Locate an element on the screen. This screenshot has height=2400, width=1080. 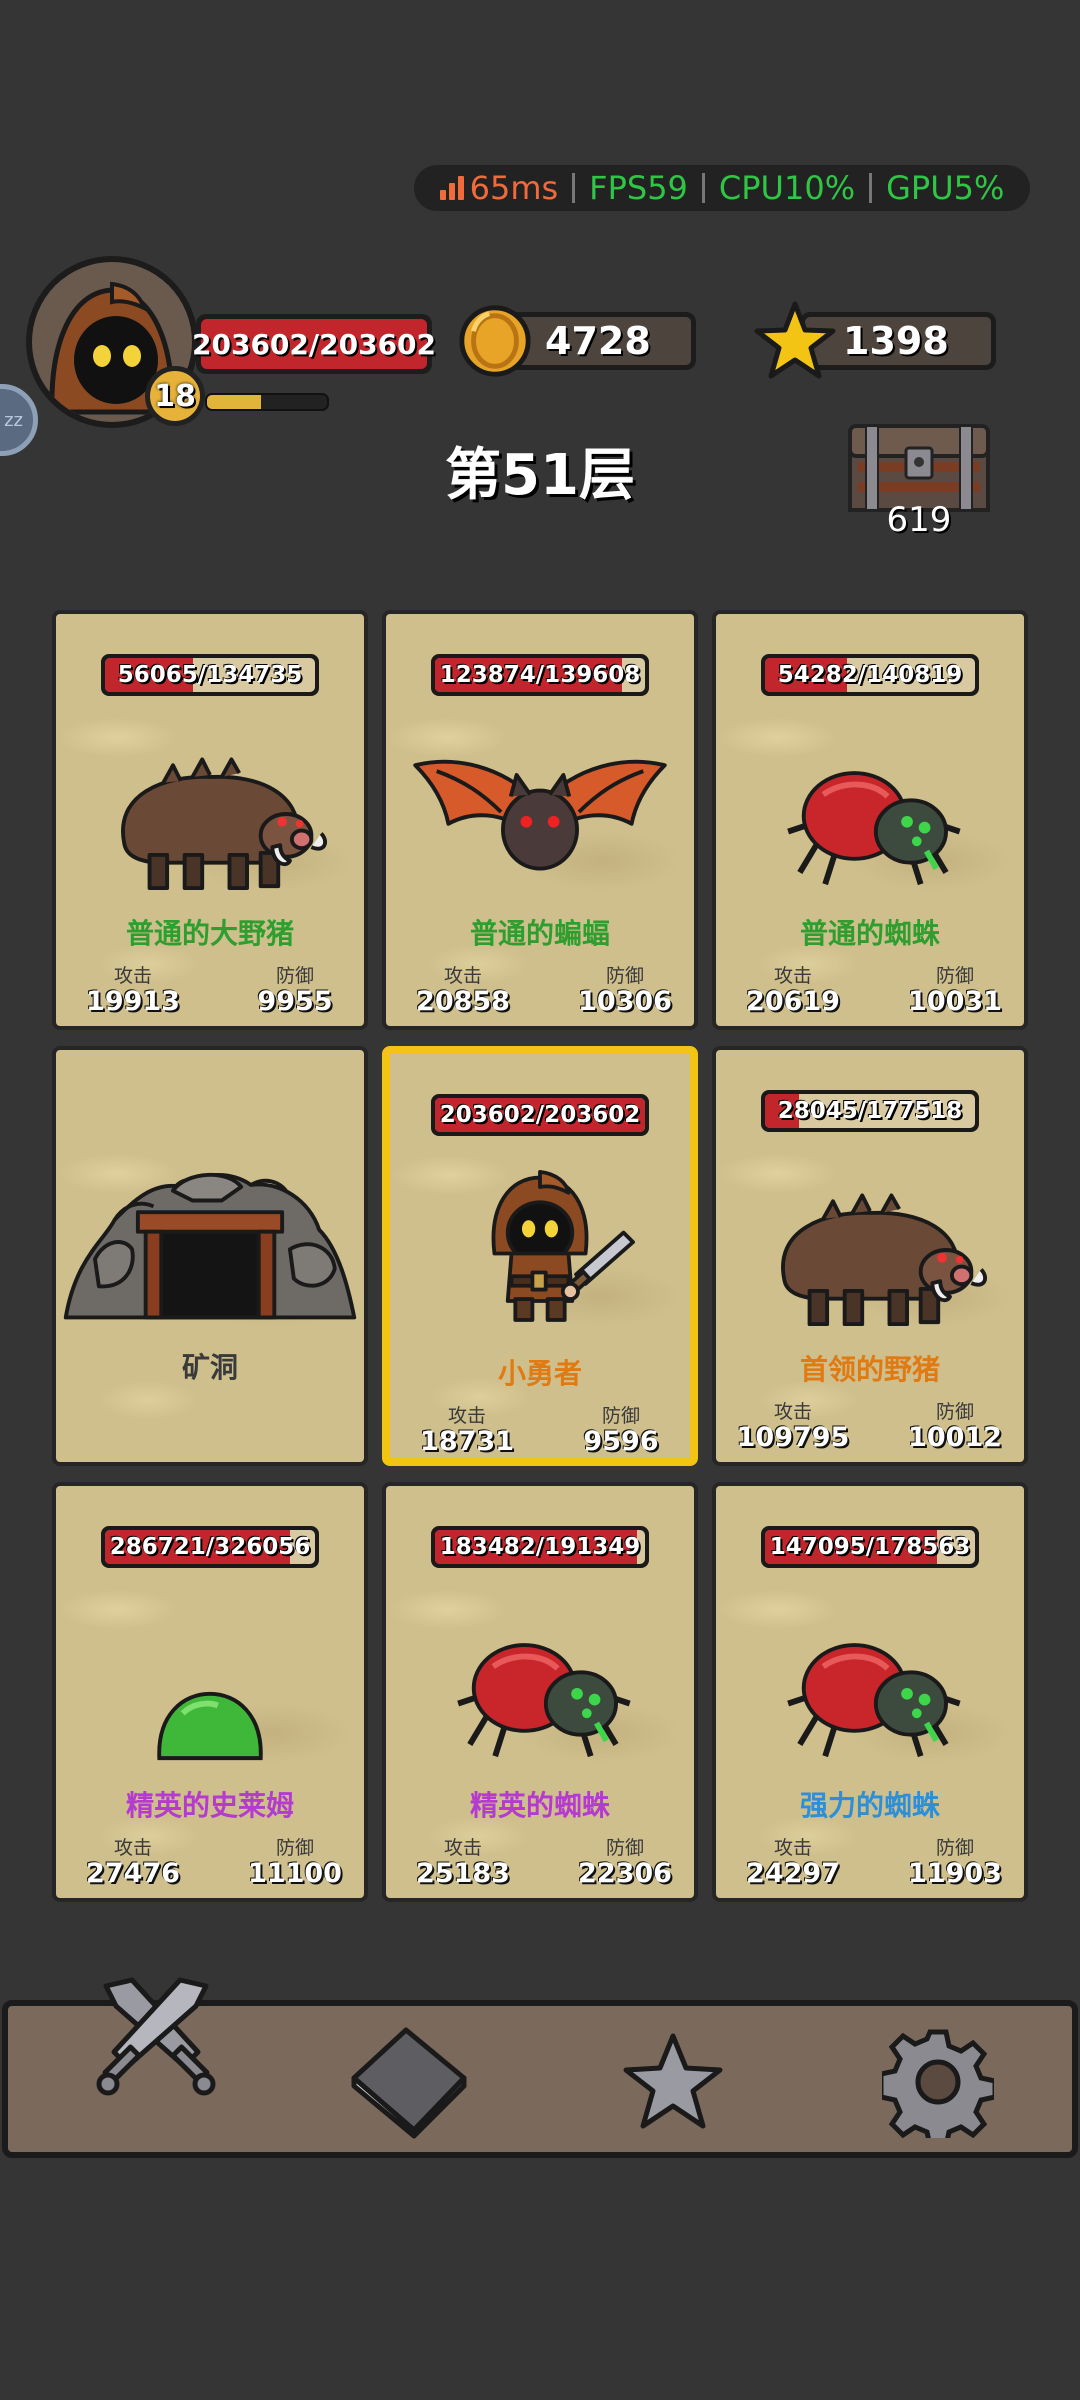
cpu-text: CPU10% is located at coordinates (787, 188).